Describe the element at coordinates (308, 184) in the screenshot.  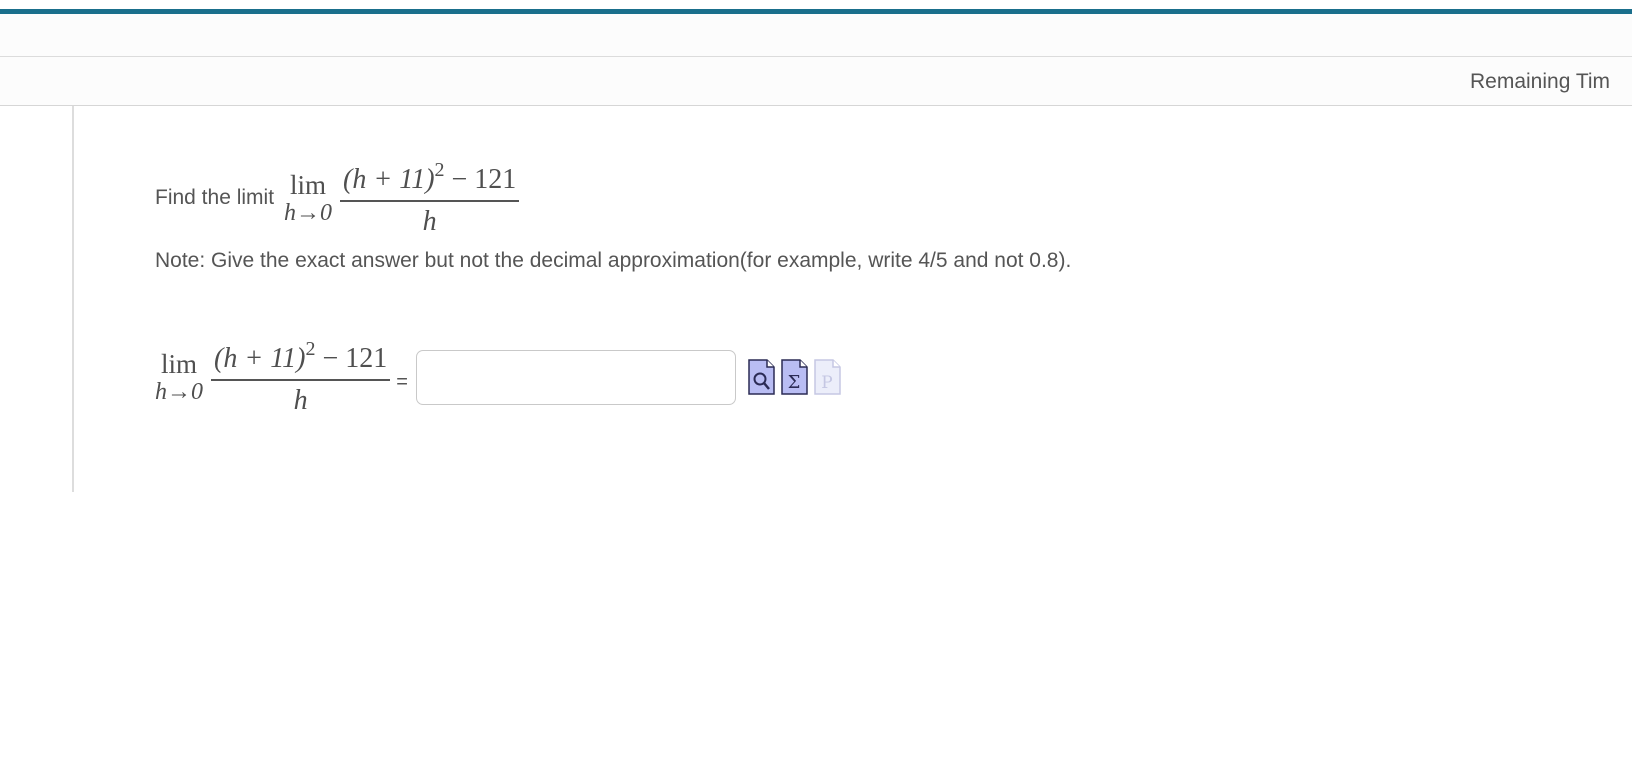
I see `limit-word: lim` at that location.